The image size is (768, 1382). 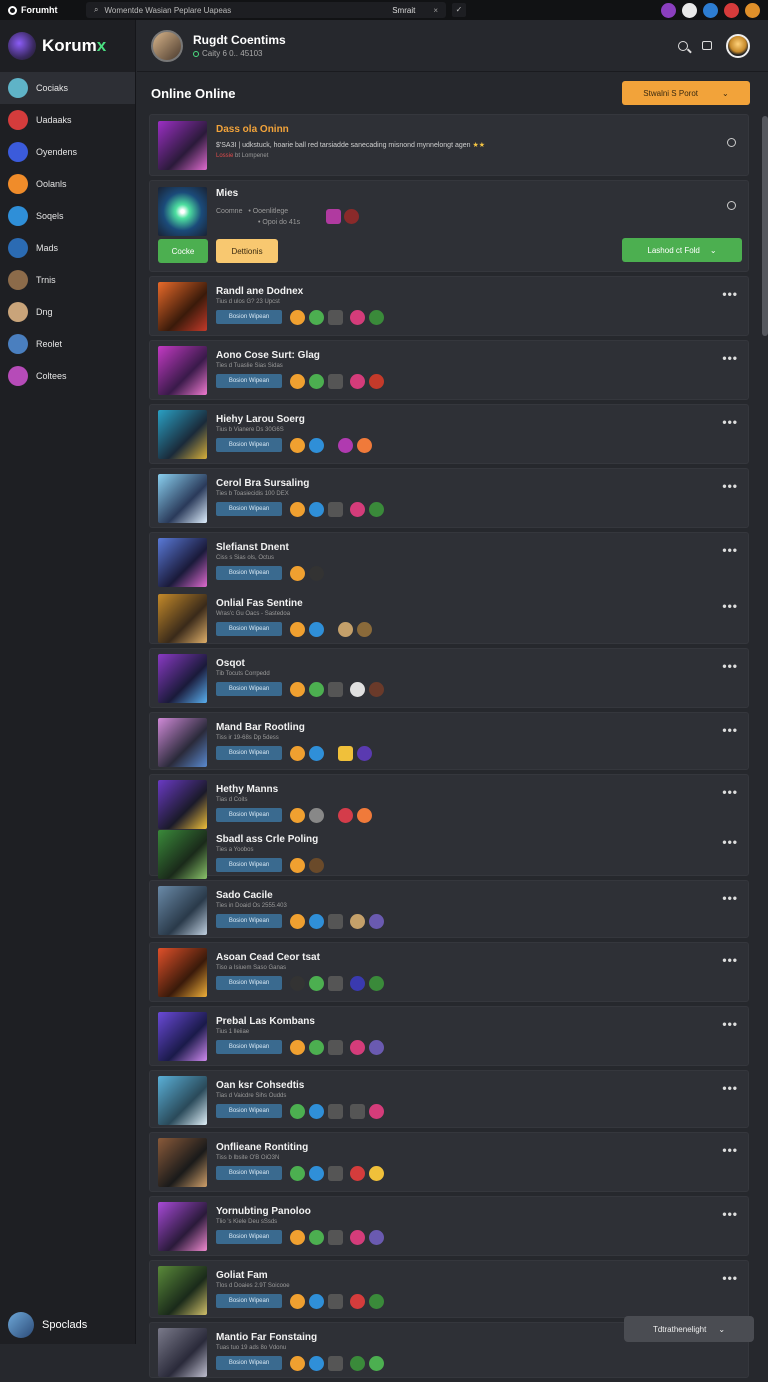 I want to click on scrollbar, so click(x=765, y=226).